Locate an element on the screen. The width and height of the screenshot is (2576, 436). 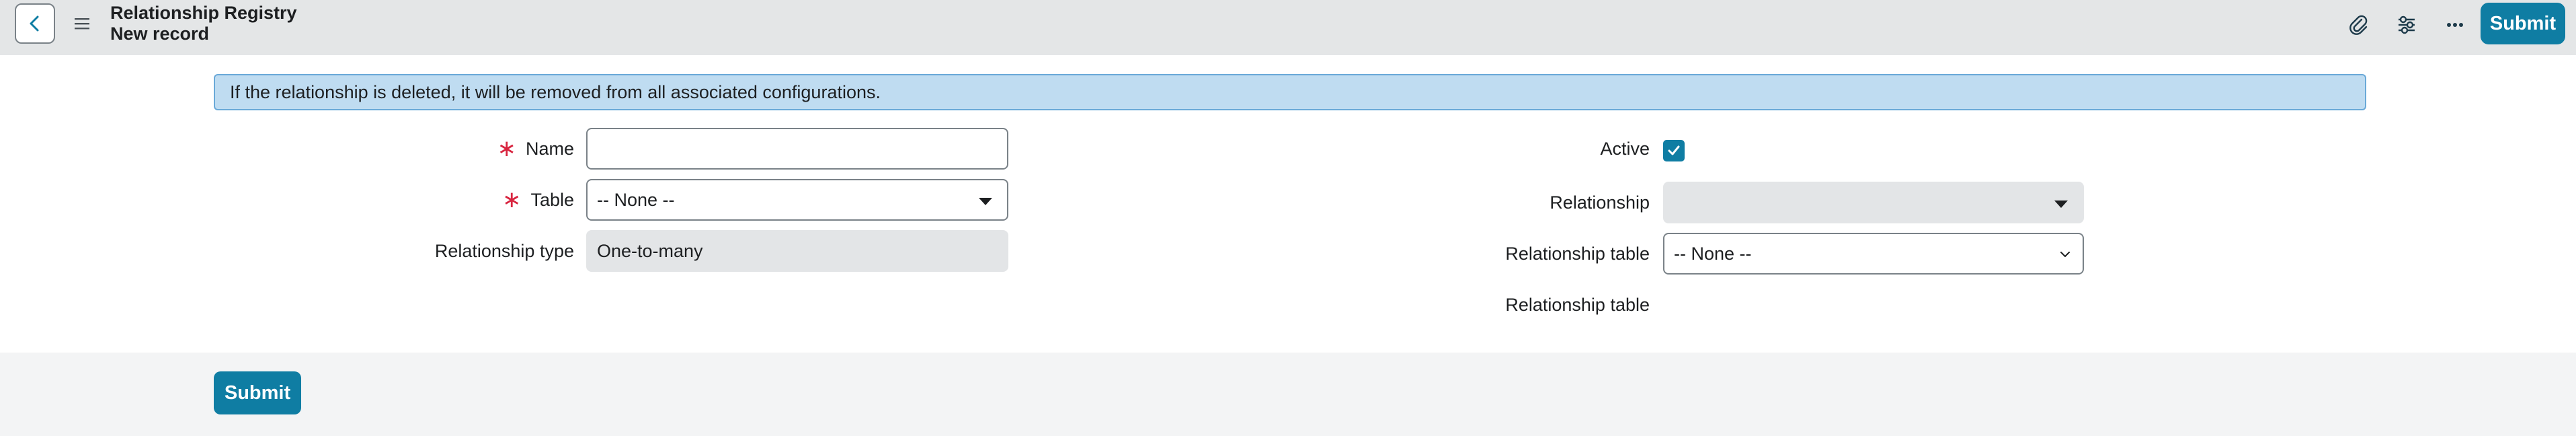
back-icon is located at coordinates (34, 23).